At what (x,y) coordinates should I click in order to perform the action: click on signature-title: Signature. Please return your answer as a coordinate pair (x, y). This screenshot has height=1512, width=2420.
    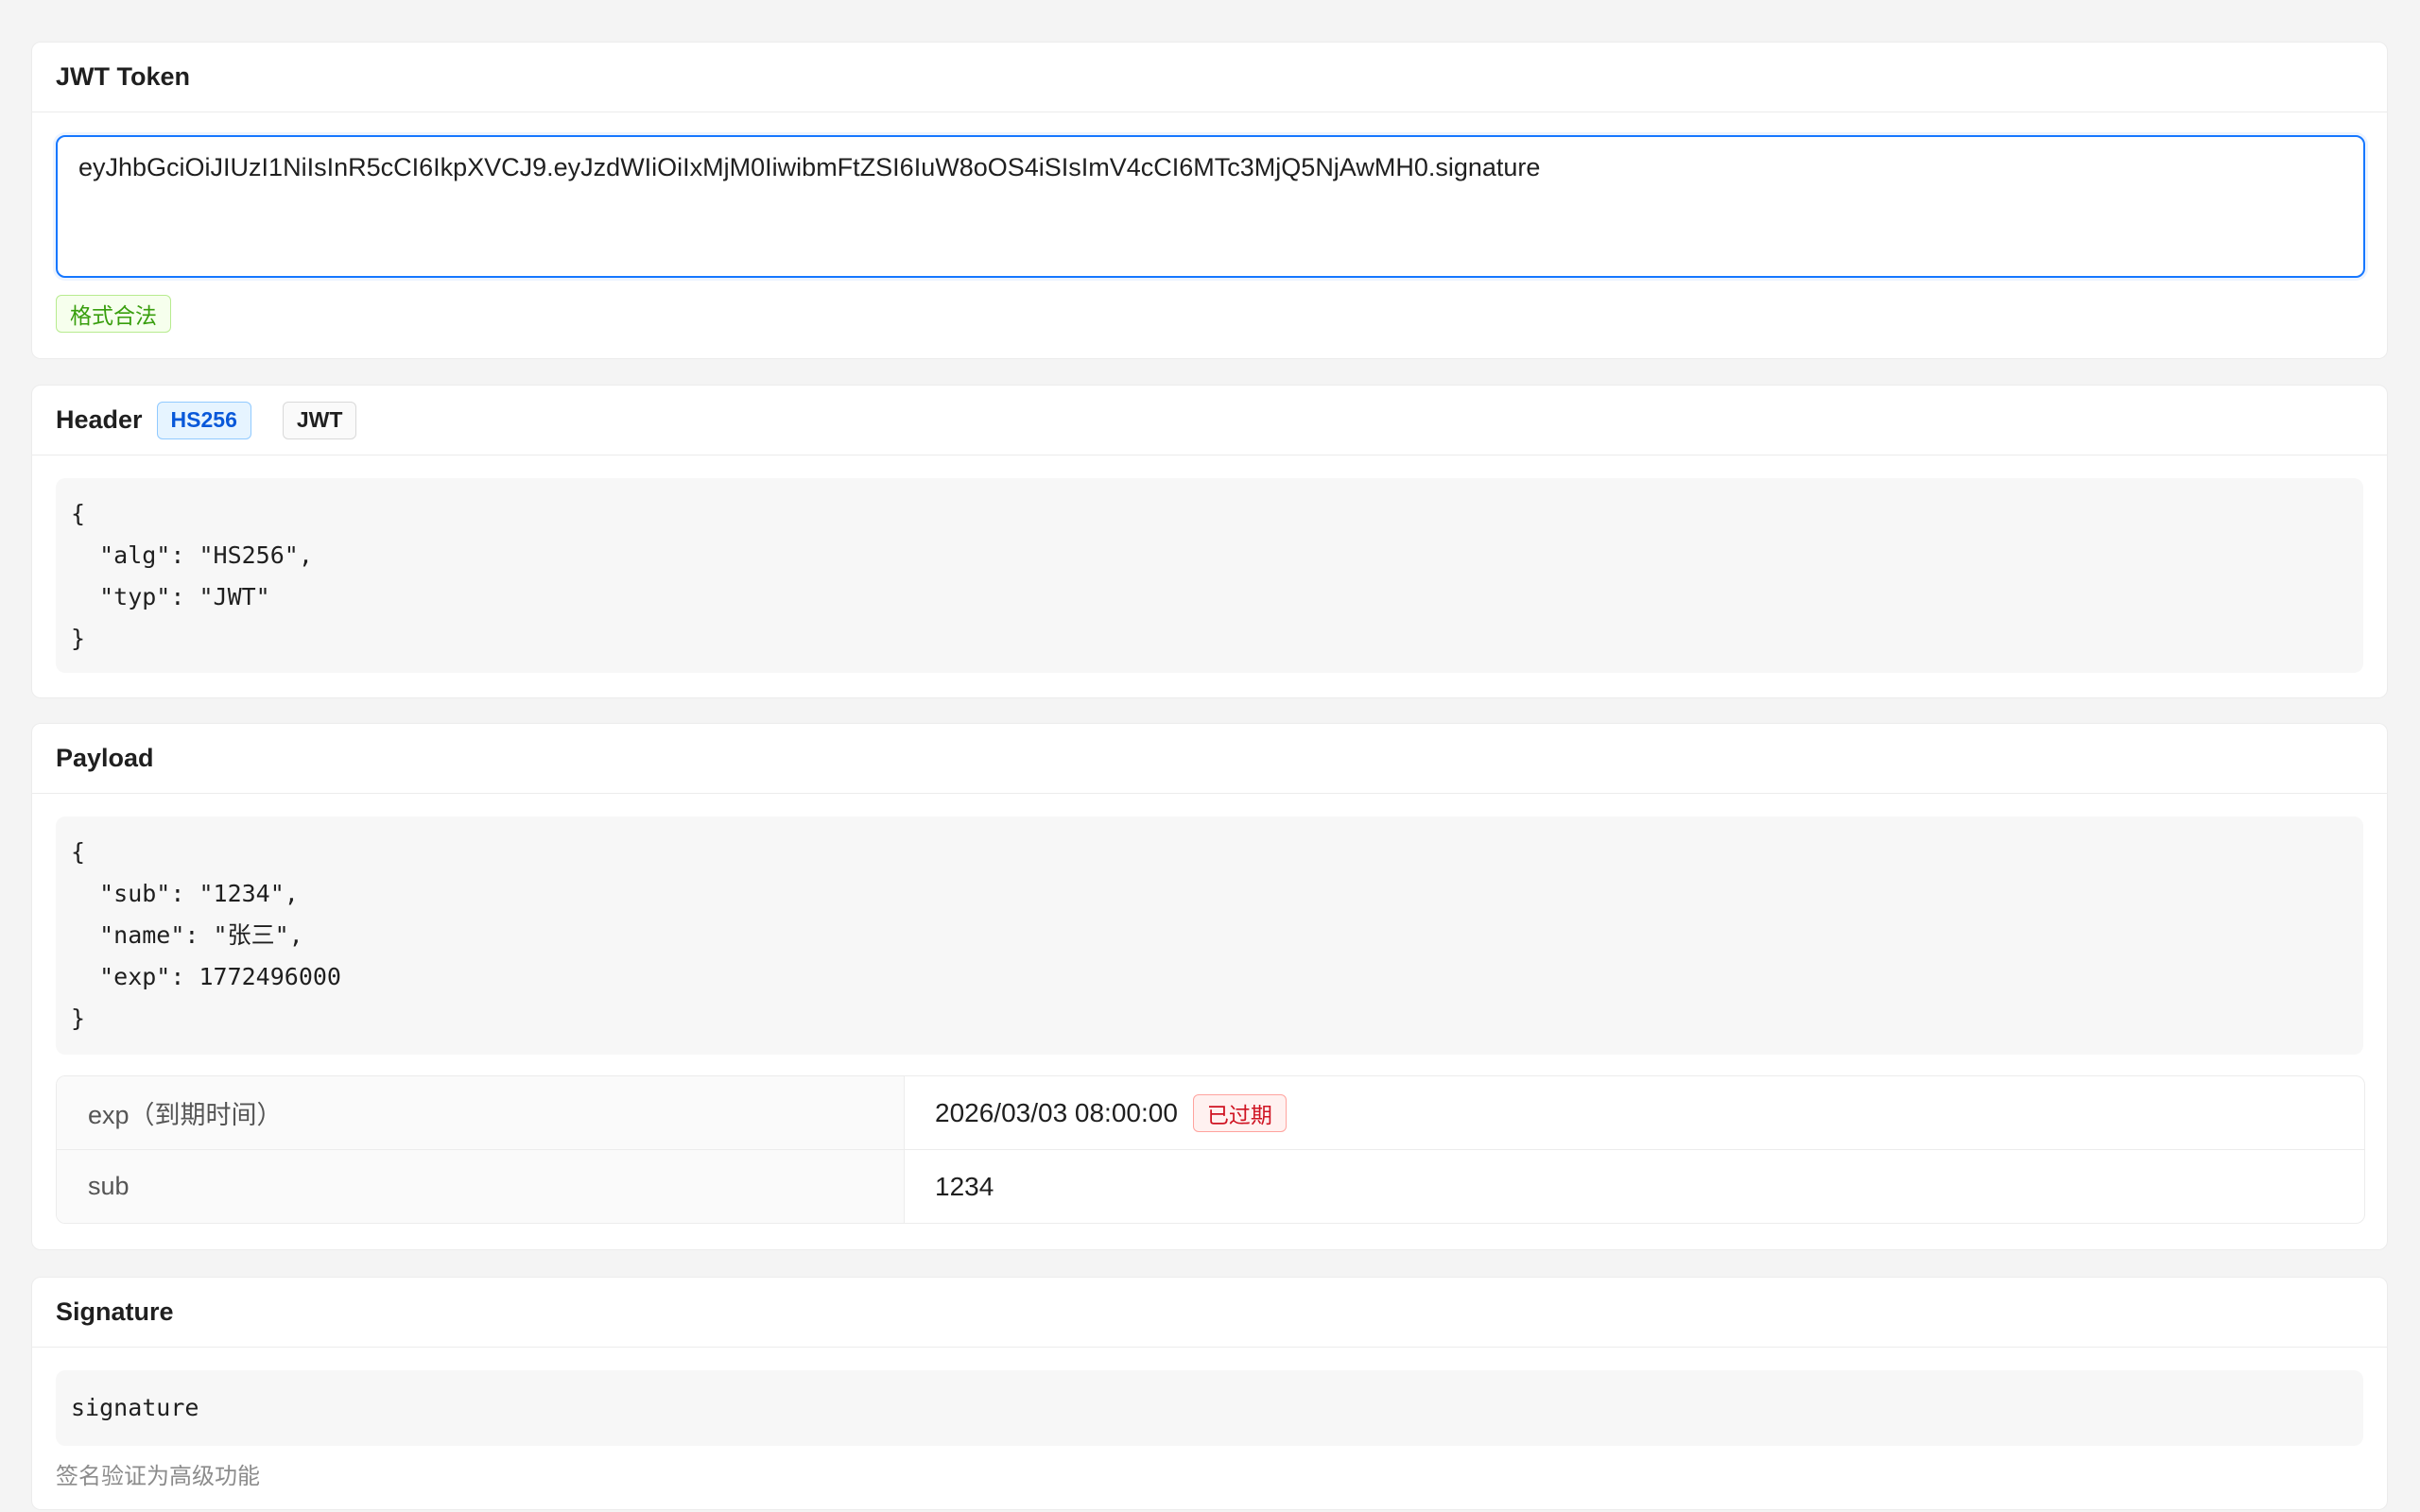
    Looking at the image, I should click on (115, 1311).